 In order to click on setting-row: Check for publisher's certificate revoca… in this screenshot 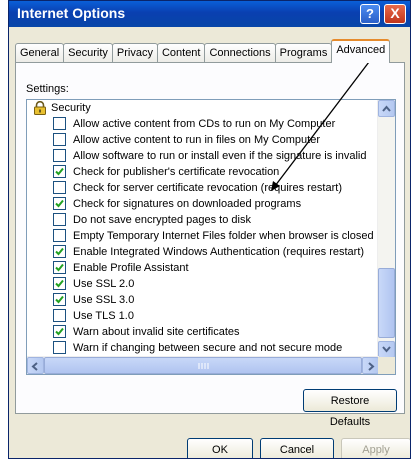, I will do `click(203, 172)`.